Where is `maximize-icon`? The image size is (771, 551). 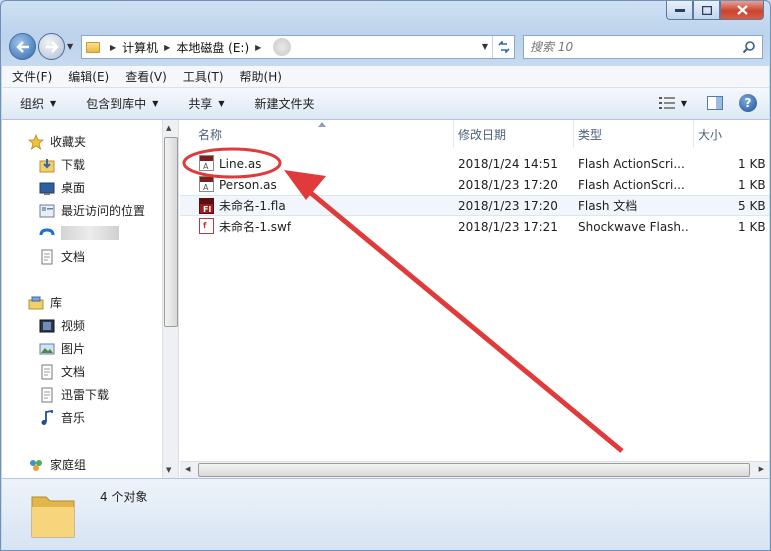 maximize-icon is located at coordinates (706, 10).